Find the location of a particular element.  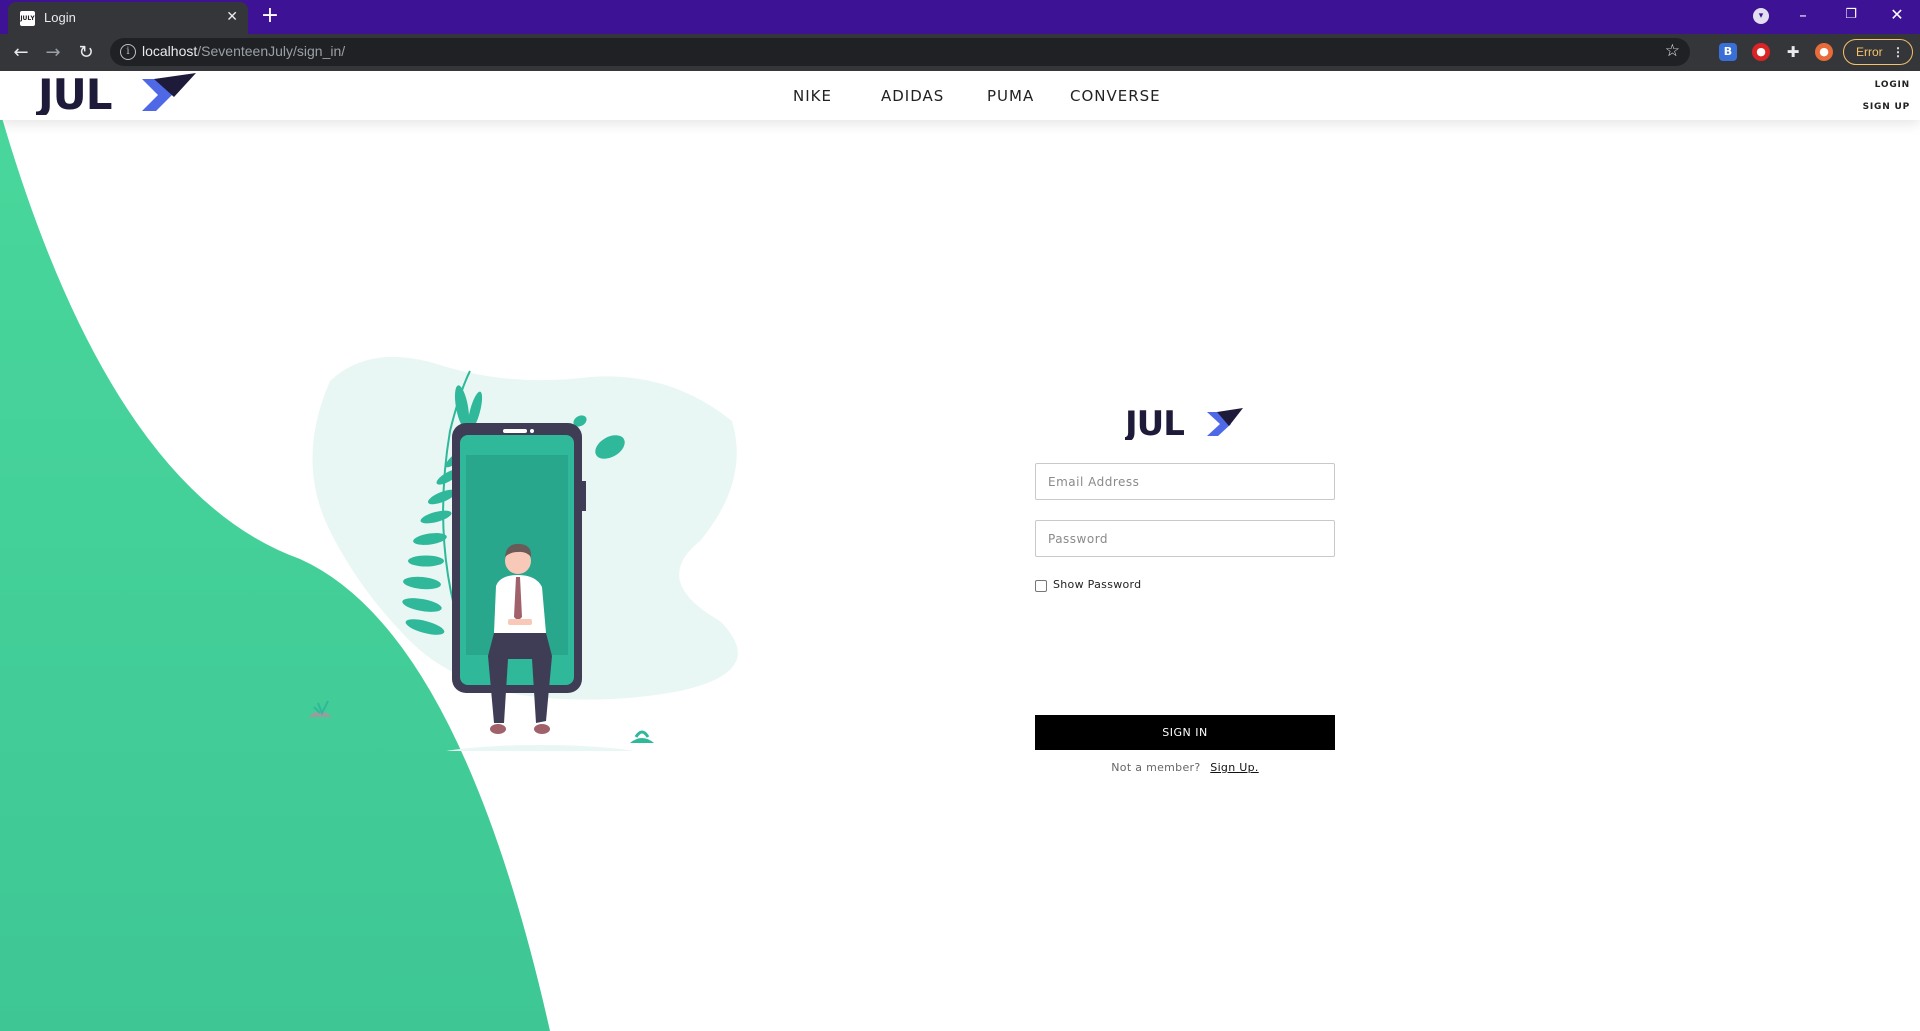

url-text: localhost/SeventeenJuly/sign_in/ is located at coordinates (243, 51).